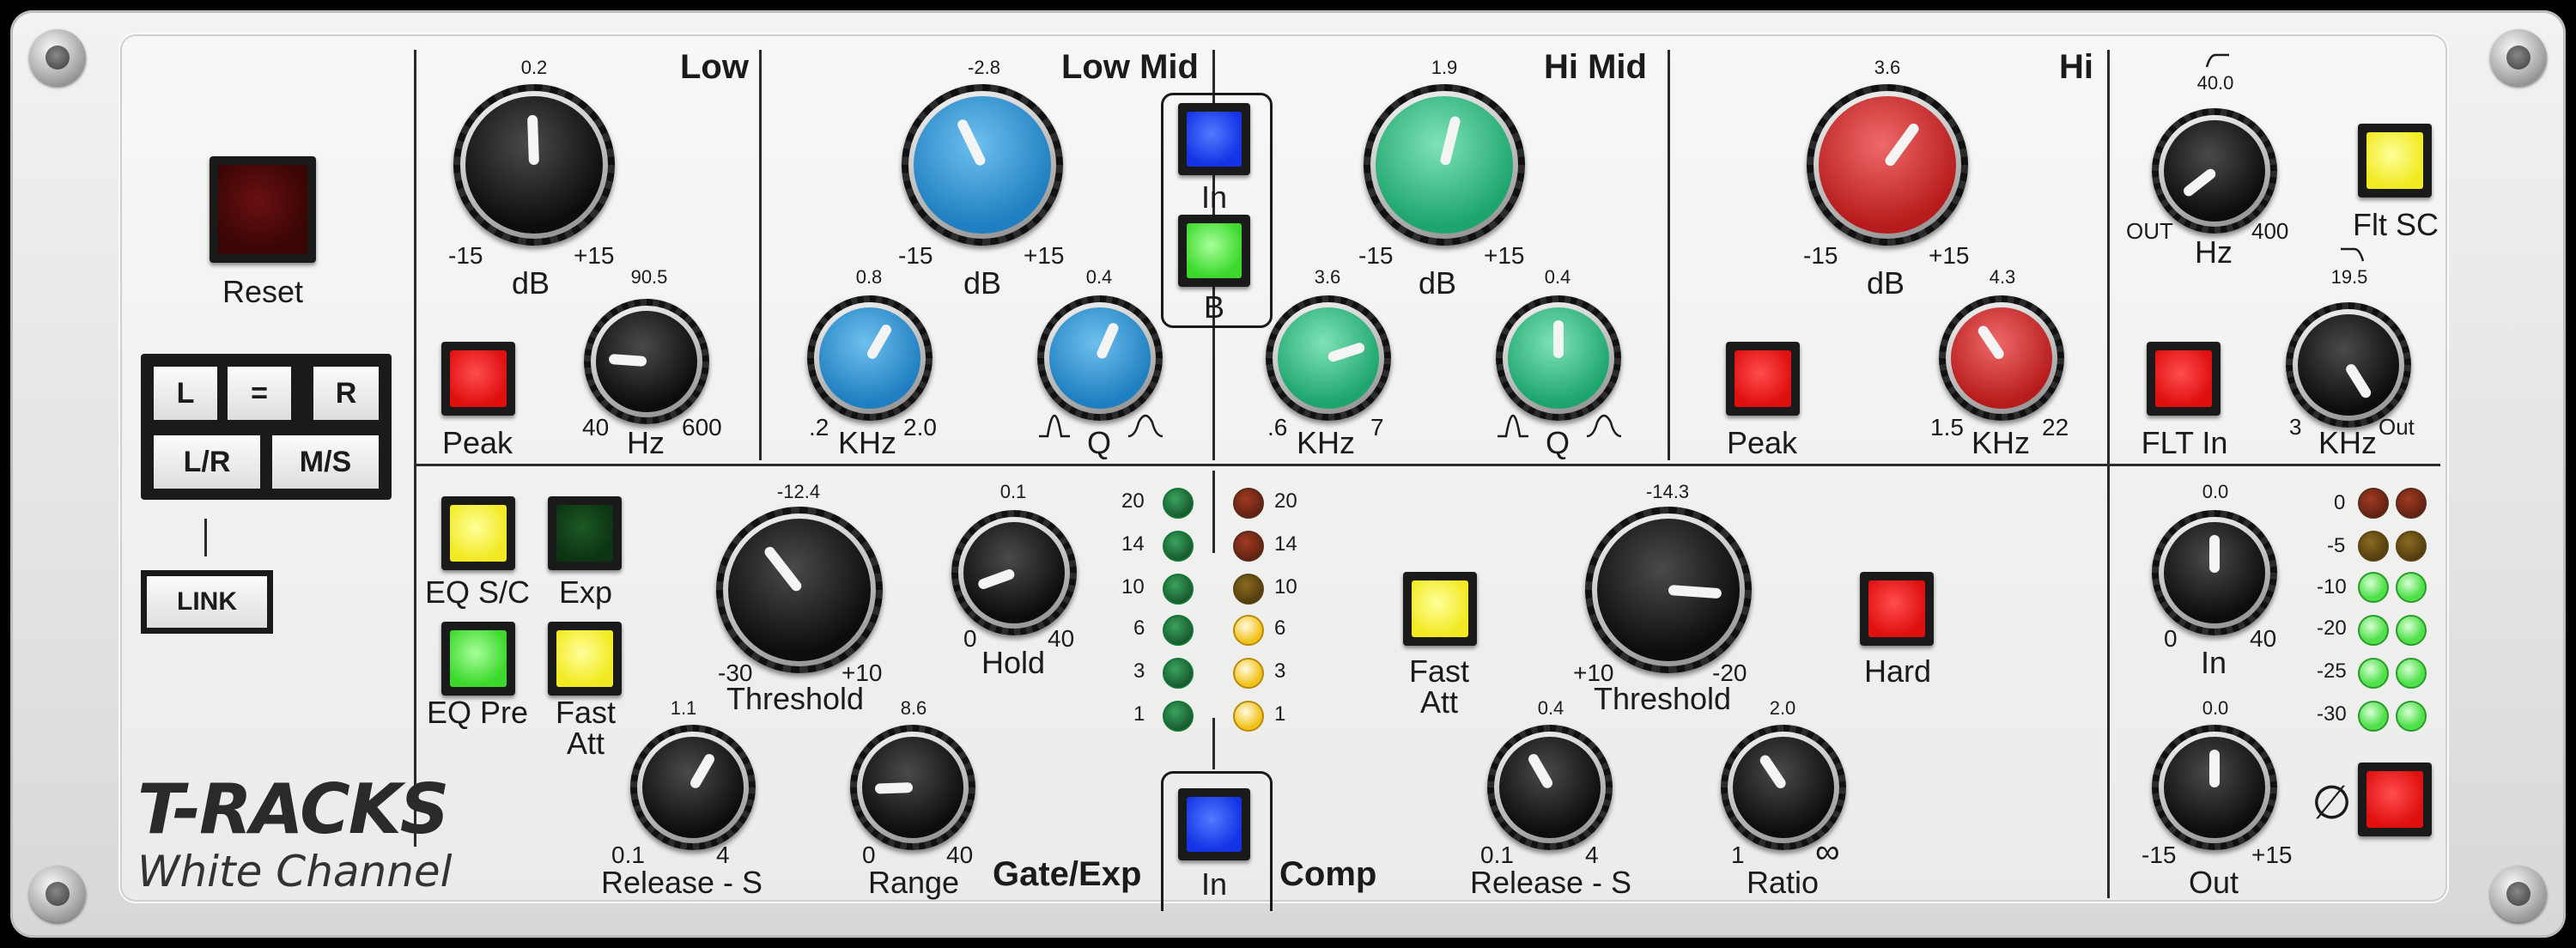 This screenshot has height=948, width=2576. I want to click on comp-release-max: 4, so click(1592, 855).